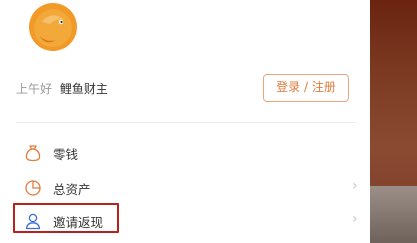  What do you see at coordinates (188, 220) in the screenshot?
I see `menu-item-invite-cashback: 邀请返现 ›` at bounding box center [188, 220].